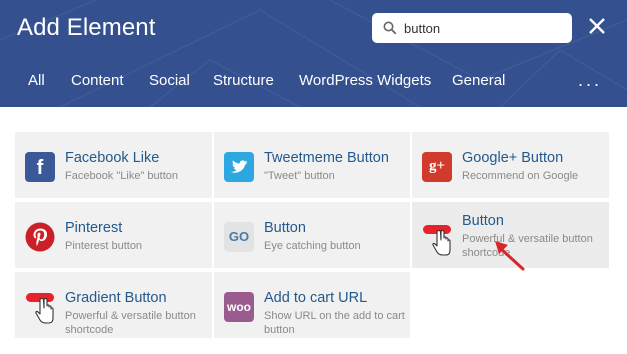 The height and width of the screenshot is (354, 627). Describe the element at coordinates (513, 158) in the screenshot. I see `element-title: Google+ Button` at that location.